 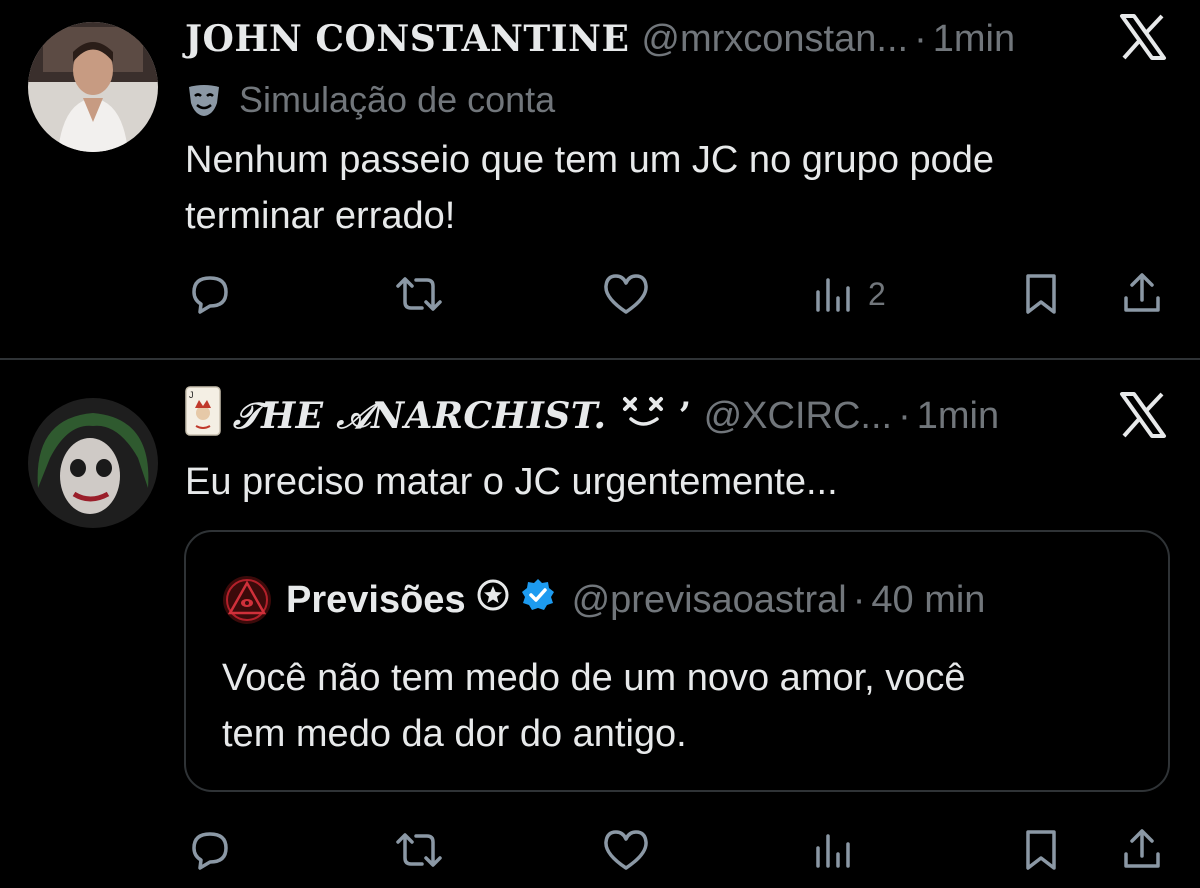 I want to click on quoted-handle: @previsaoastral, so click(x=709, y=600).